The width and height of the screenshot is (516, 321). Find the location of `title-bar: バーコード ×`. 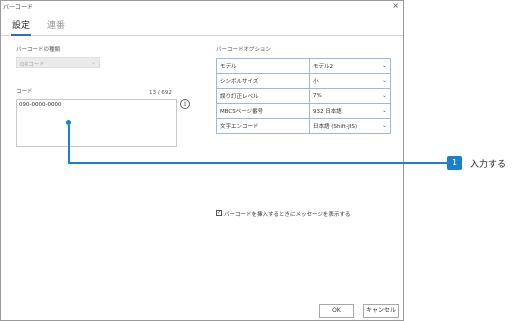

title-bar: バーコード × is located at coordinates (202, 7).